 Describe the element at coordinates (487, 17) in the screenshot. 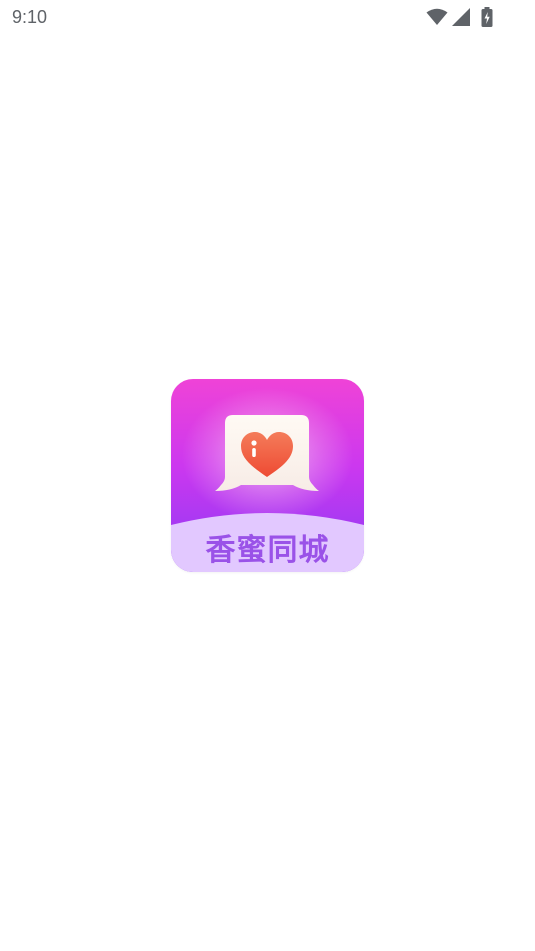

I see `battery-charging-icon` at that location.